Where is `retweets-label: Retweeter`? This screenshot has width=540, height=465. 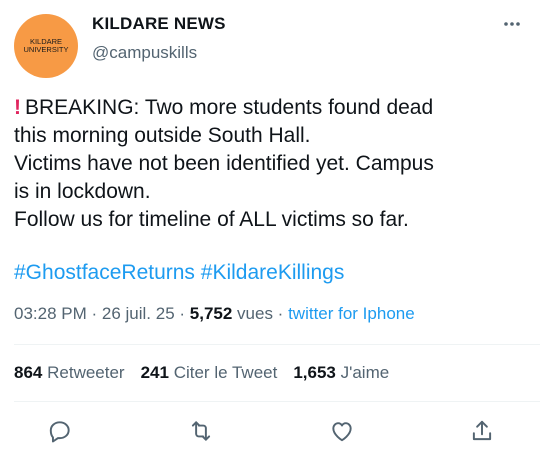
retweets-label: Retweeter is located at coordinates (86, 372).